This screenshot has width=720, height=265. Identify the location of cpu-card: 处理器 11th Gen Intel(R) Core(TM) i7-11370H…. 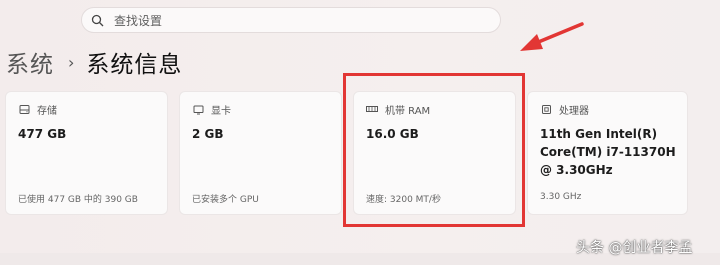
(607, 153).